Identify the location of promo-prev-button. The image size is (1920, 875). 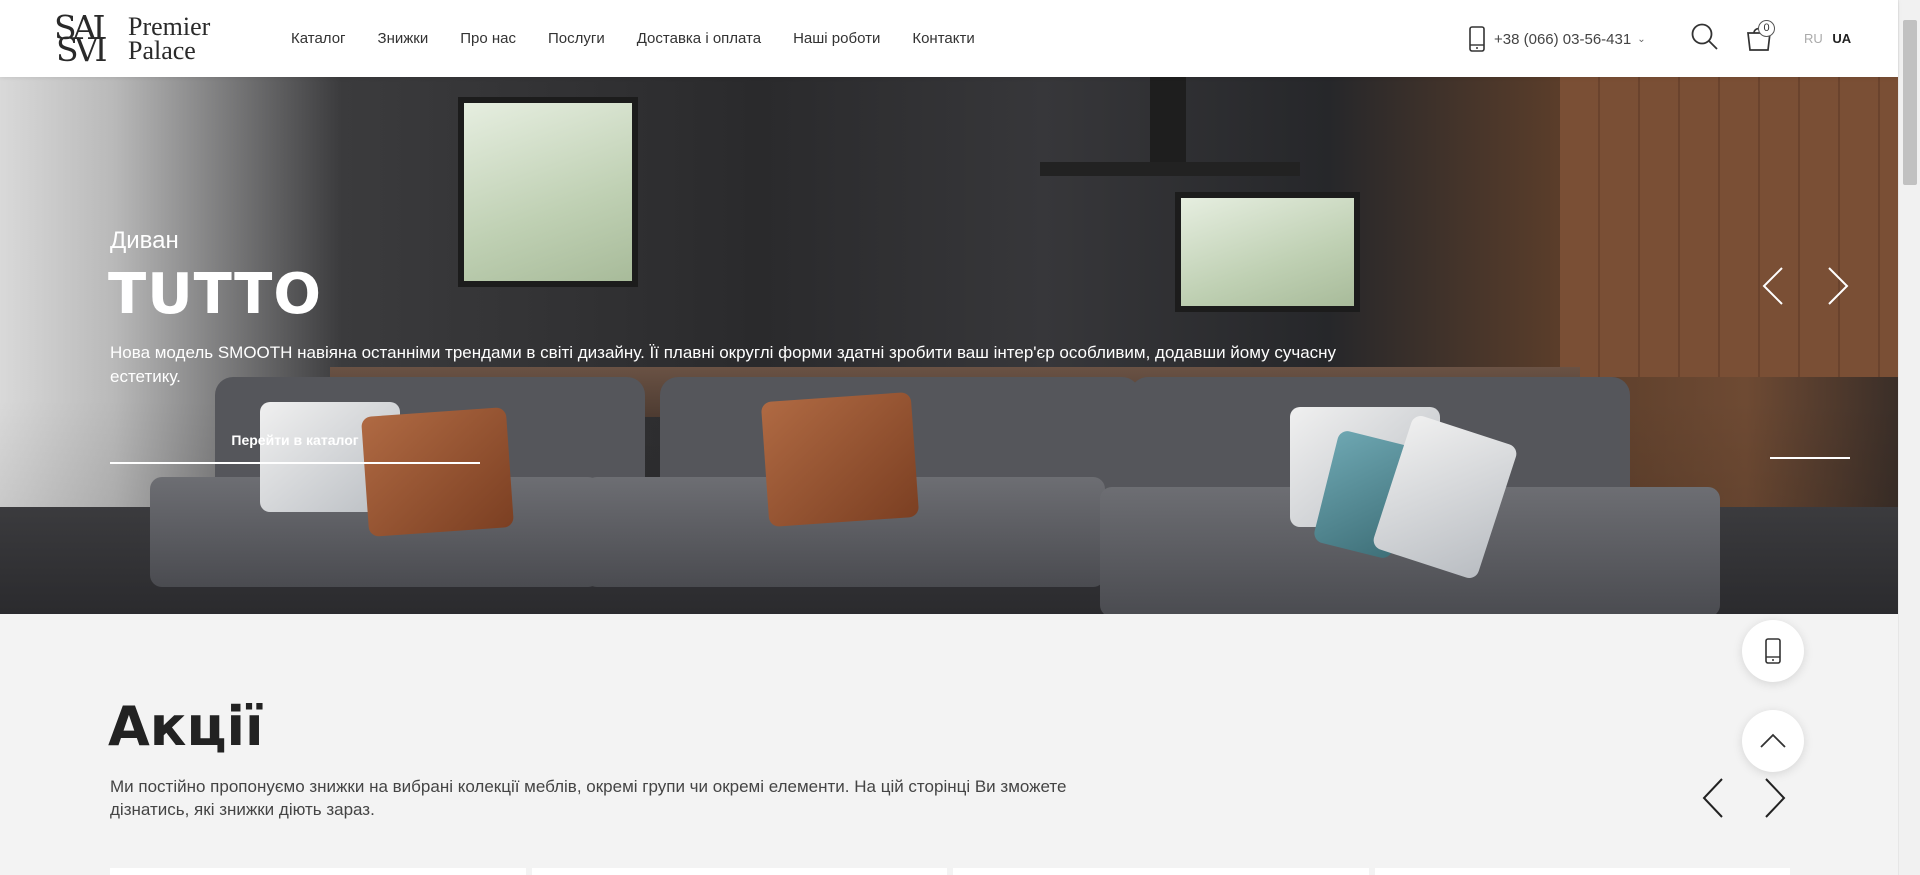
(1713, 798).